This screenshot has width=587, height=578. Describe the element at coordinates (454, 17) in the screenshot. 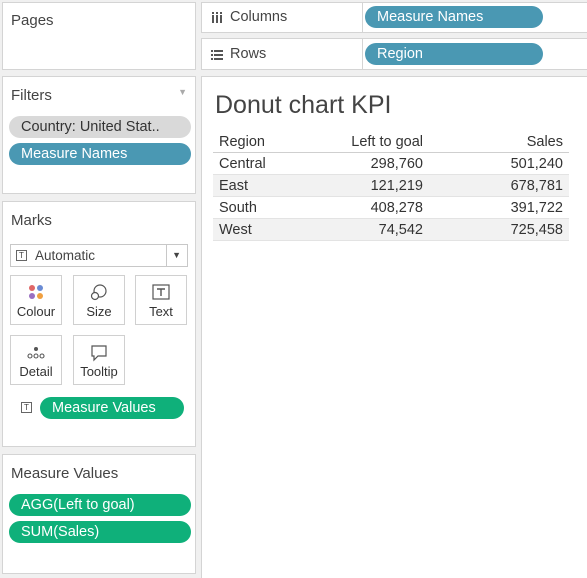

I see `columns-pill-measure-names: Measure Names` at that location.